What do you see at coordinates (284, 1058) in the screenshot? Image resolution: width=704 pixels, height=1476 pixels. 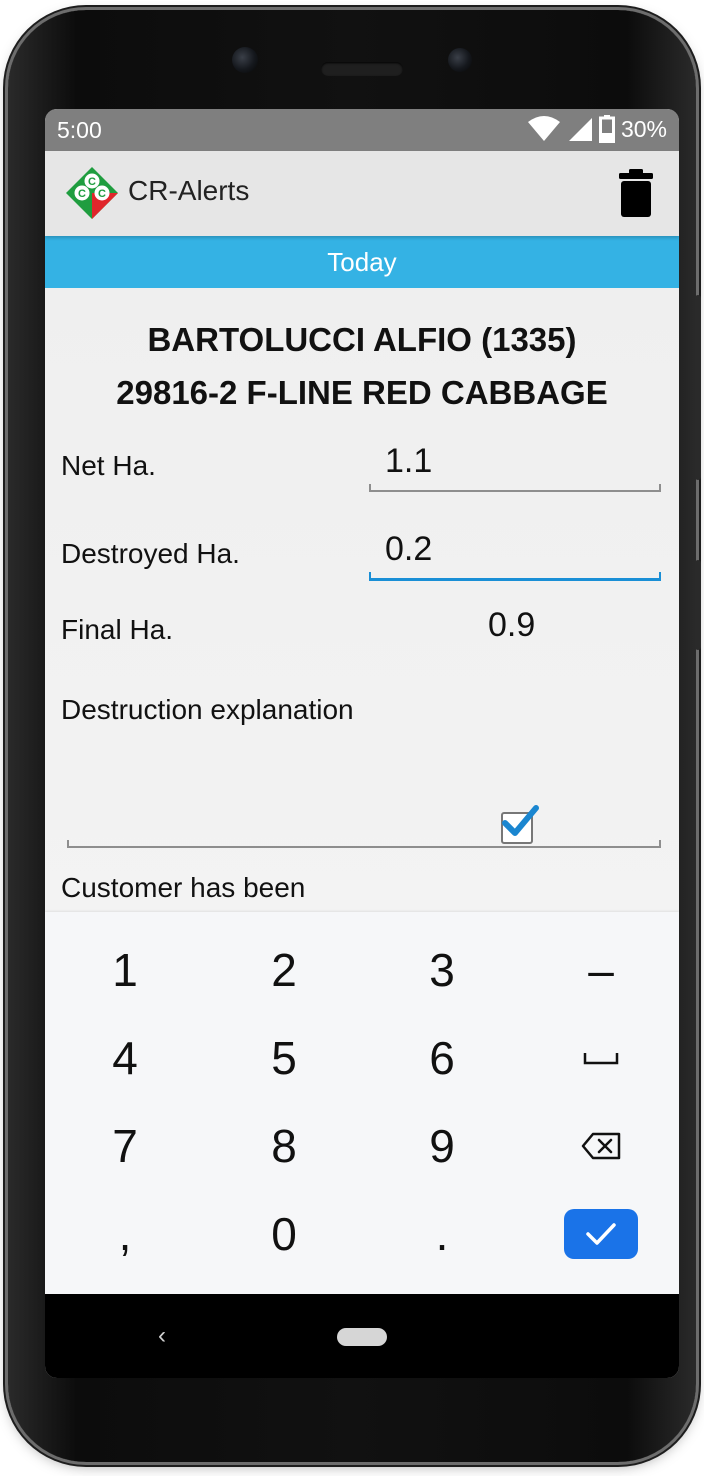 I see `key-5: 5` at bounding box center [284, 1058].